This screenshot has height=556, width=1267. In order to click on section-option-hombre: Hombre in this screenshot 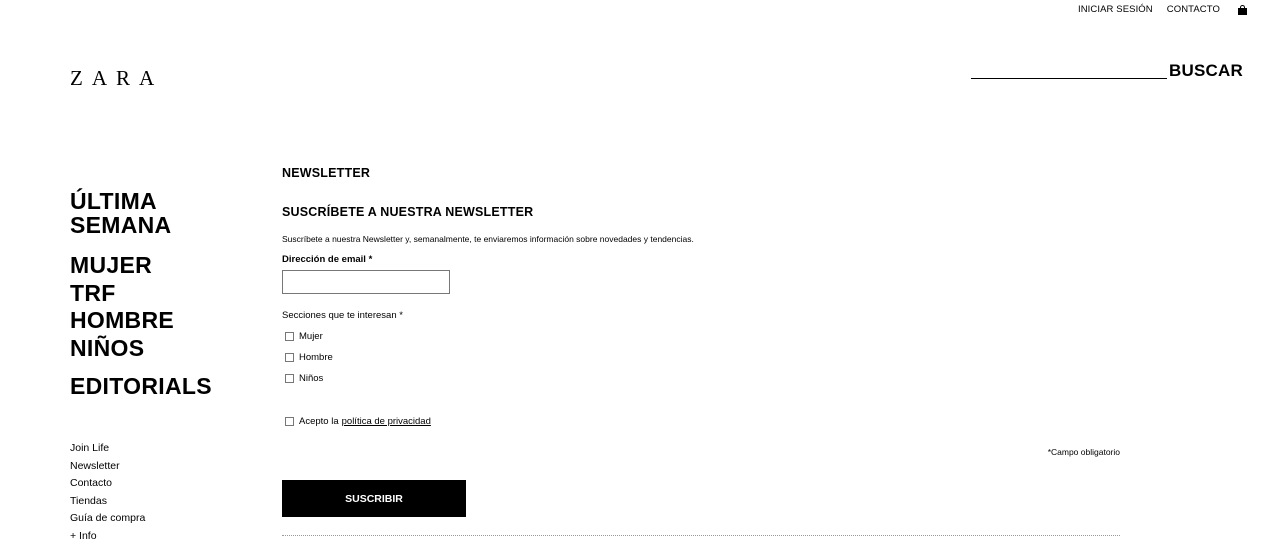, I will do `click(309, 357)`.